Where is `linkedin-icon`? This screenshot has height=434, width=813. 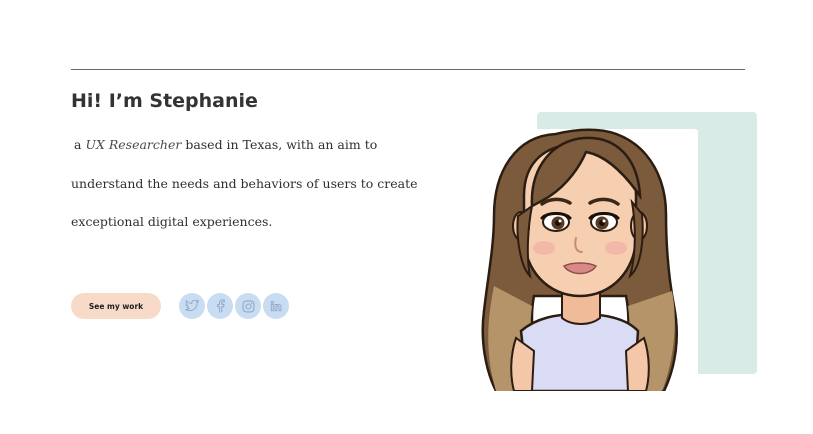 linkedin-icon is located at coordinates (276, 306).